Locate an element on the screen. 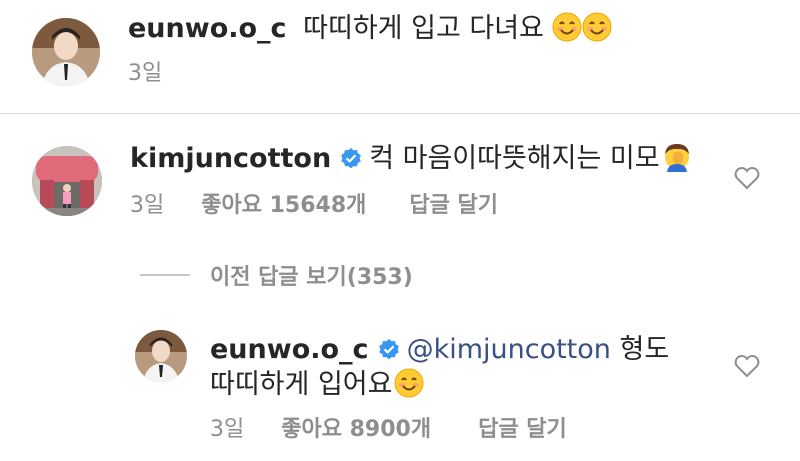 The image size is (800, 461). reply-thread-line is located at coordinates (165, 275).